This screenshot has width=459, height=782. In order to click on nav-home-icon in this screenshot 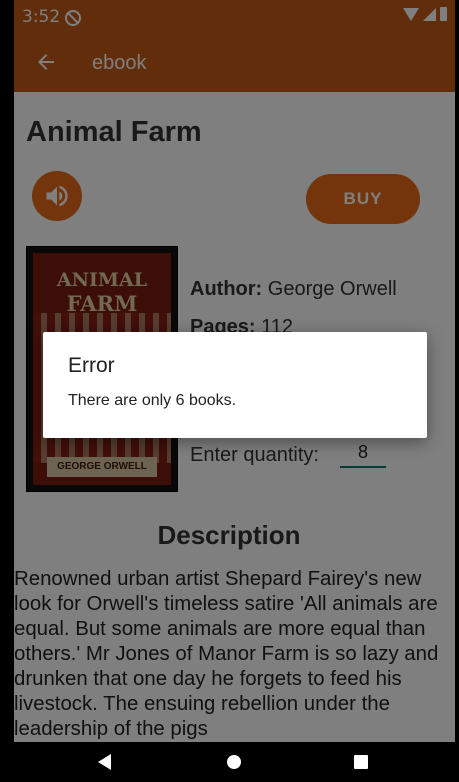, I will do `click(234, 762)`.